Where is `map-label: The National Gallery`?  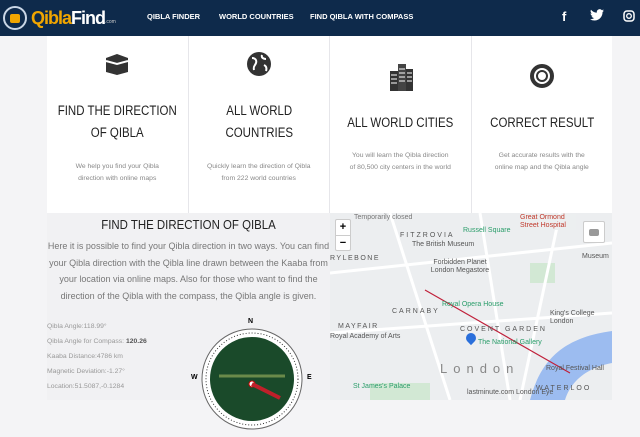 map-label: The National Gallery is located at coordinates (510, 342).